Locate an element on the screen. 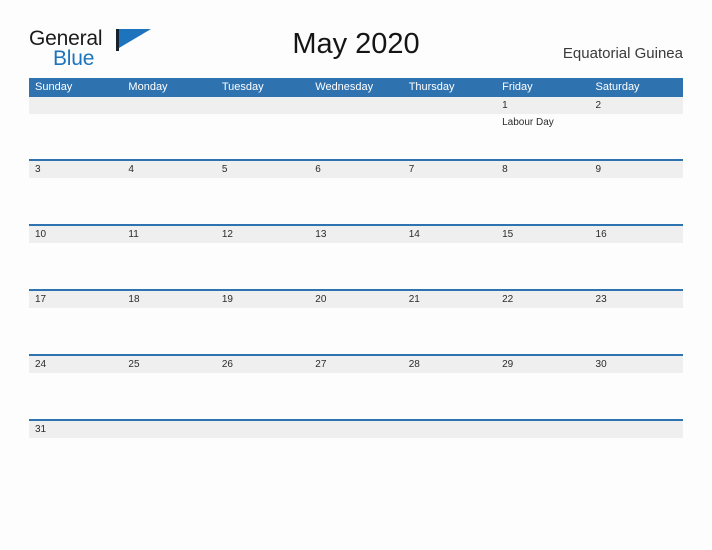 The height and width of the screenshot is (550, 712). day-number: 20 is located at coordinates (355, 299).